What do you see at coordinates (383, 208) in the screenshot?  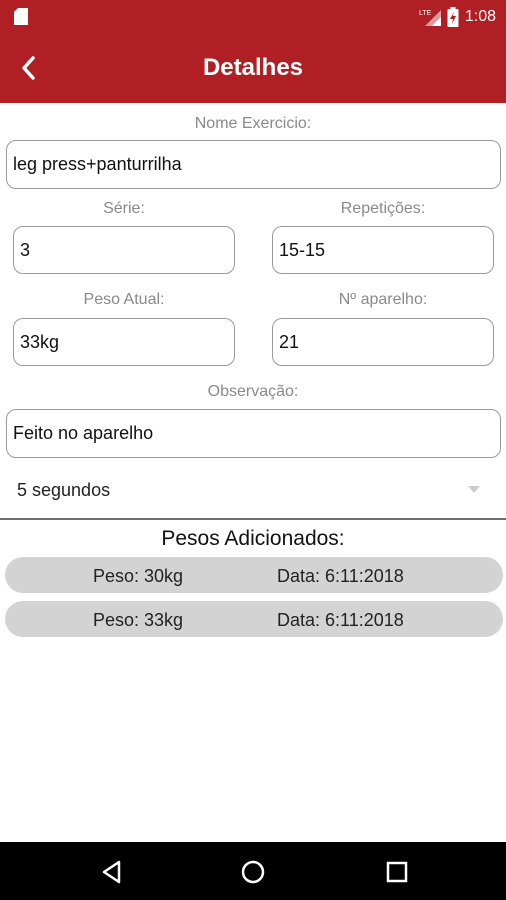 I see `repetitions-label: Repetições:` at bounding box center [383, 208].